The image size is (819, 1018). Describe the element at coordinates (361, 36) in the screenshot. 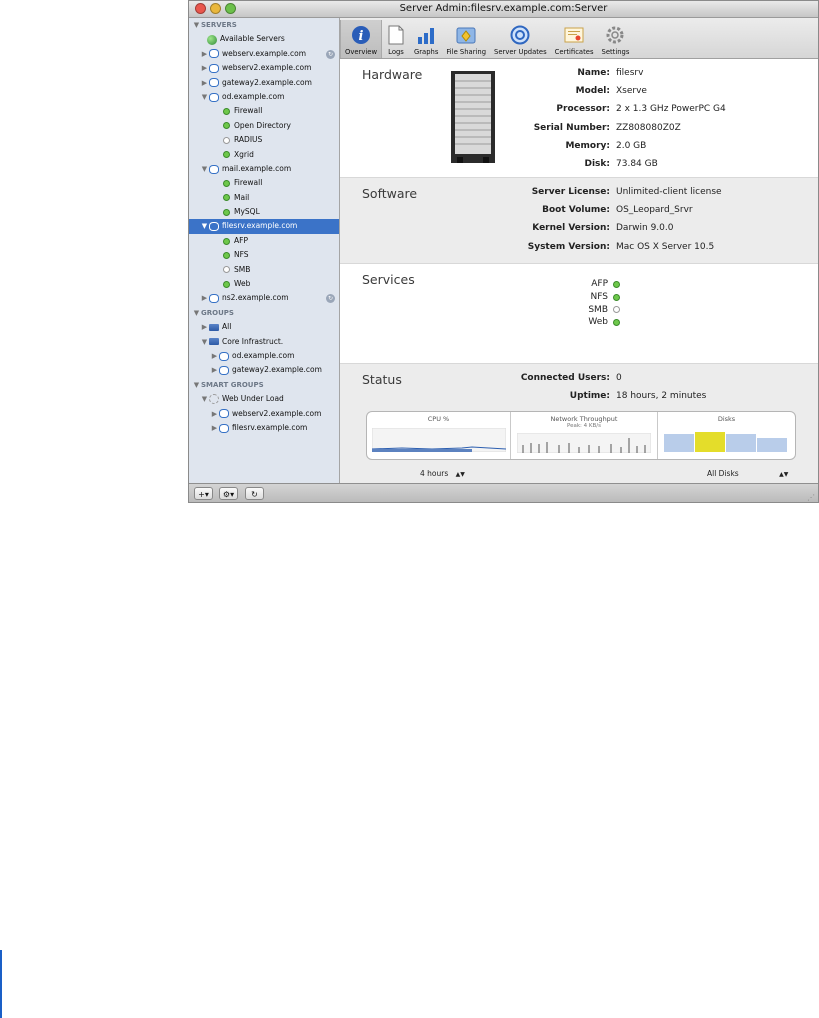

I see `svg-text: i` at that location.